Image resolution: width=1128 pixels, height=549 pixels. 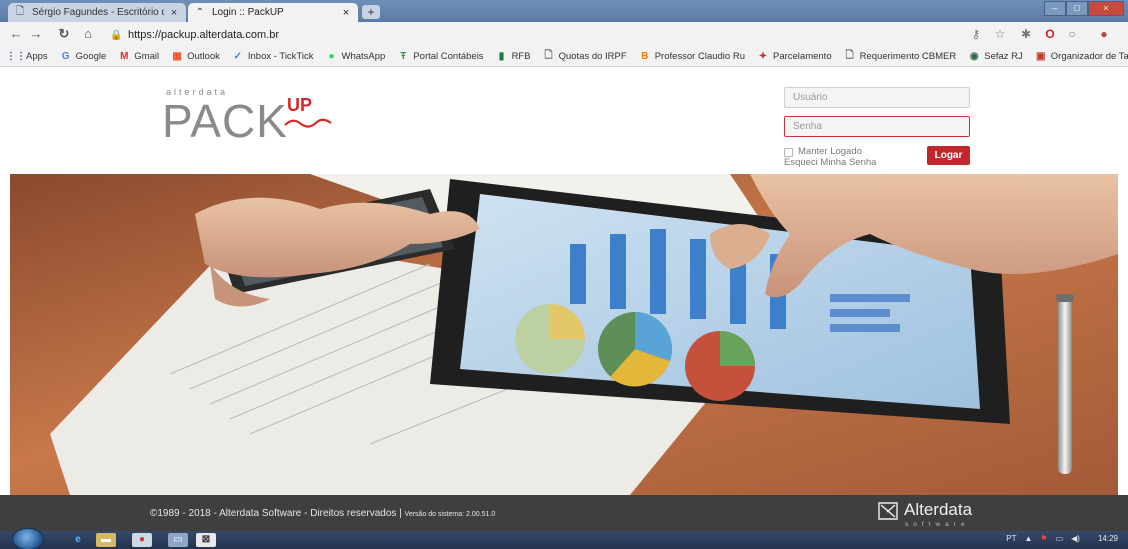 I want to click on alterdata-taskbar-icon: ⊠, so click(x=206, y=540).